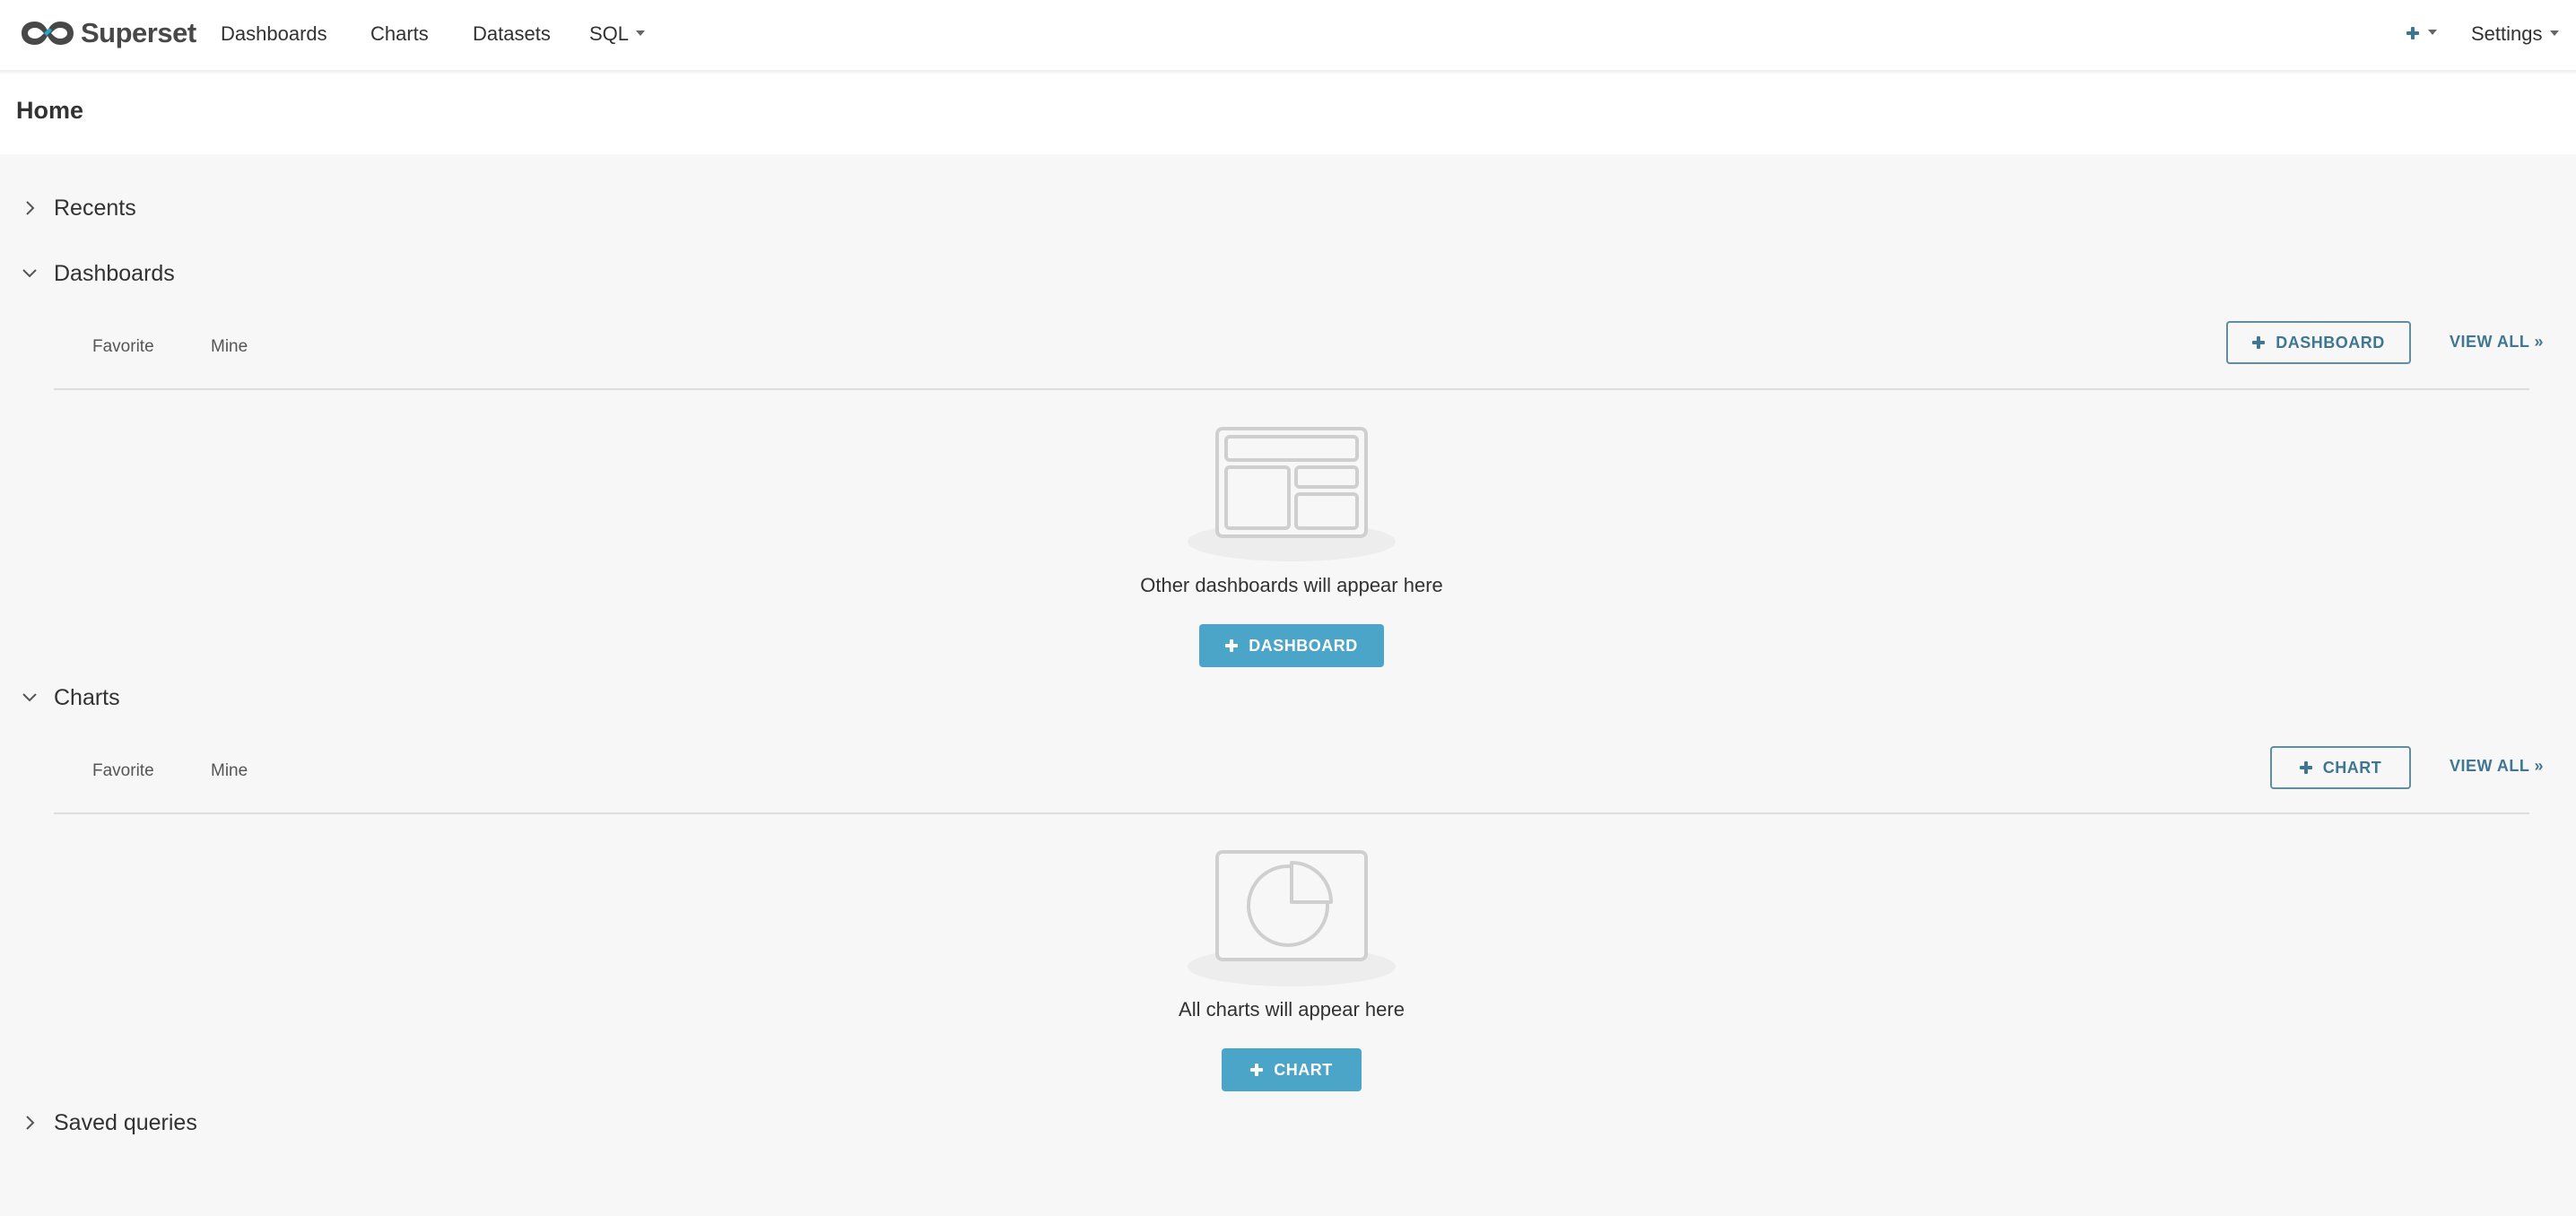 The height and width of the screenshot is (1216, 2576). Describe the element at coordinates (229, 347) in the screenshot. I see `tab-dashboards-mine: Mine` at that location.